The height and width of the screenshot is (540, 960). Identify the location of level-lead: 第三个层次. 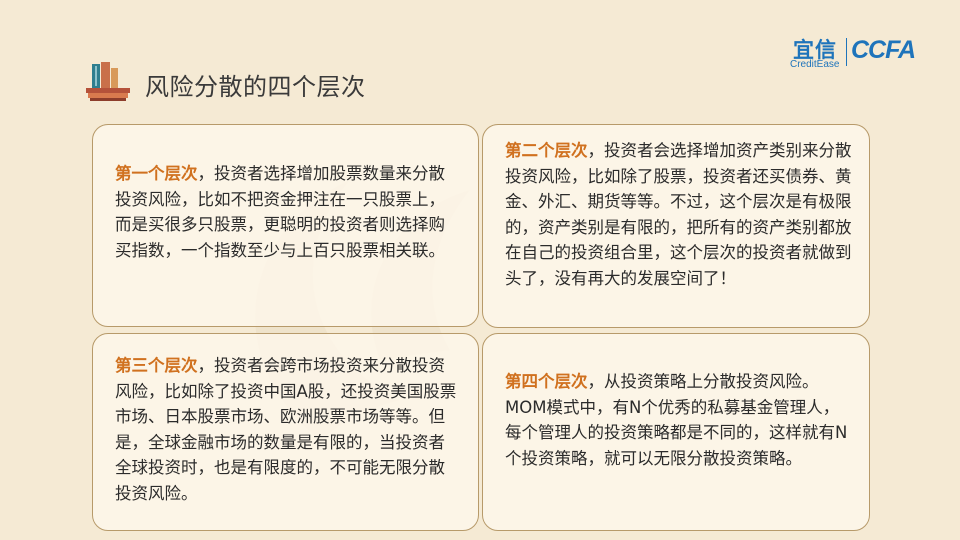
(156, 365).